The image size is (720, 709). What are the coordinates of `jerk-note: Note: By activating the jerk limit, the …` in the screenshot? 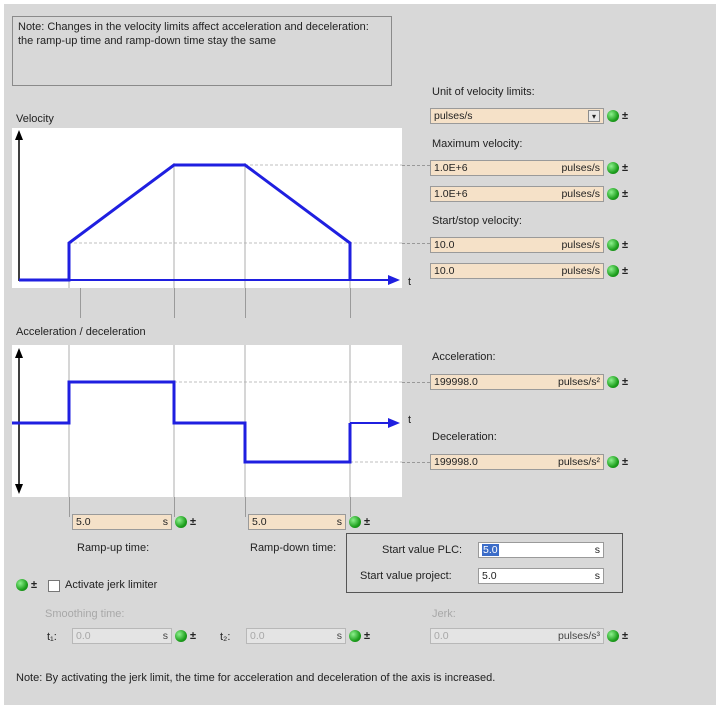 It's located at (256, 678).